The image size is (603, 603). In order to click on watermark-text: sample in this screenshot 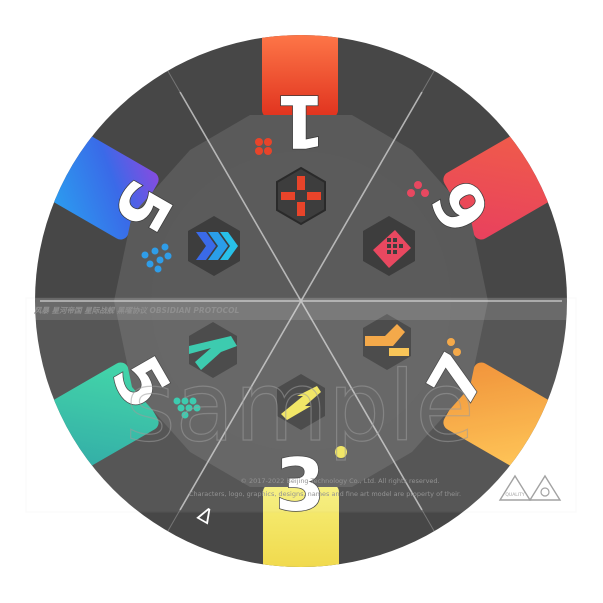, I will do `click(299, 407)`.